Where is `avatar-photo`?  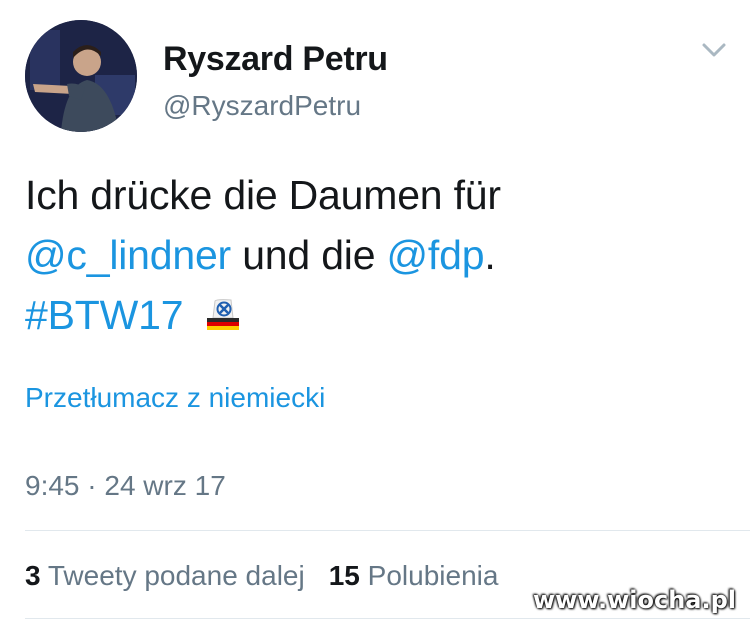 avatar-photo is located at coordinates (81, 76).